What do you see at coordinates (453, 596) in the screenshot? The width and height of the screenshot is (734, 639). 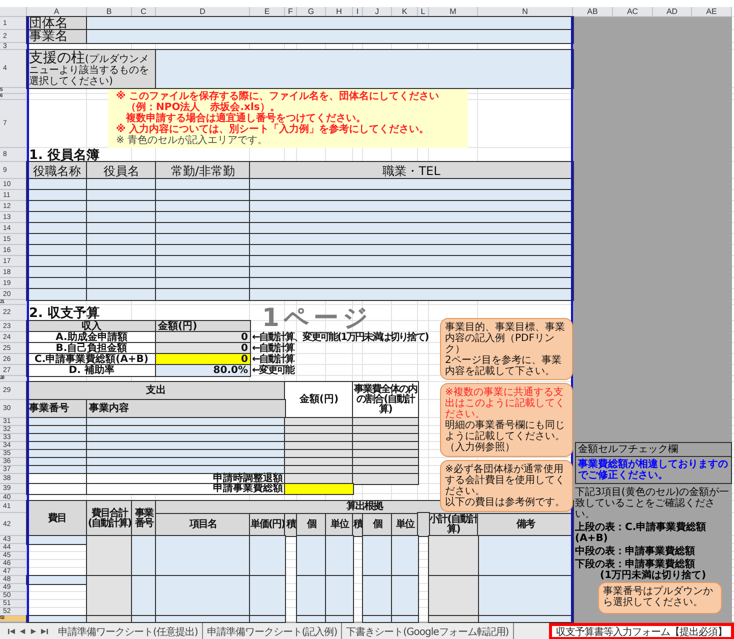 I see `calc-cell` at bounding box center [453, 596].